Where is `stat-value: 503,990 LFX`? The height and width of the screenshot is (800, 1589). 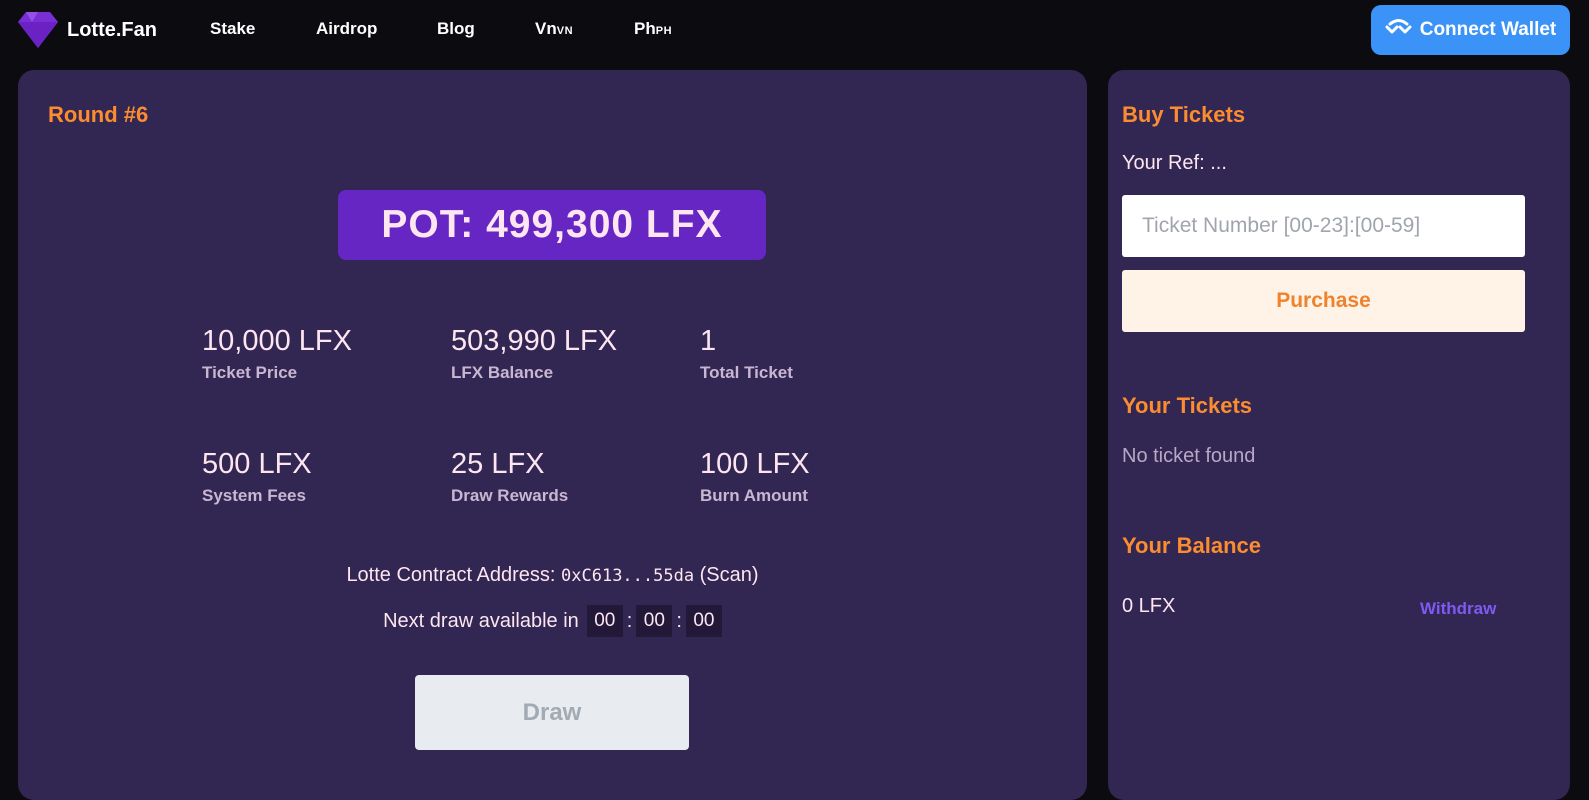
stat-value: 503,990 LFX is located at coordinates (534, 341).